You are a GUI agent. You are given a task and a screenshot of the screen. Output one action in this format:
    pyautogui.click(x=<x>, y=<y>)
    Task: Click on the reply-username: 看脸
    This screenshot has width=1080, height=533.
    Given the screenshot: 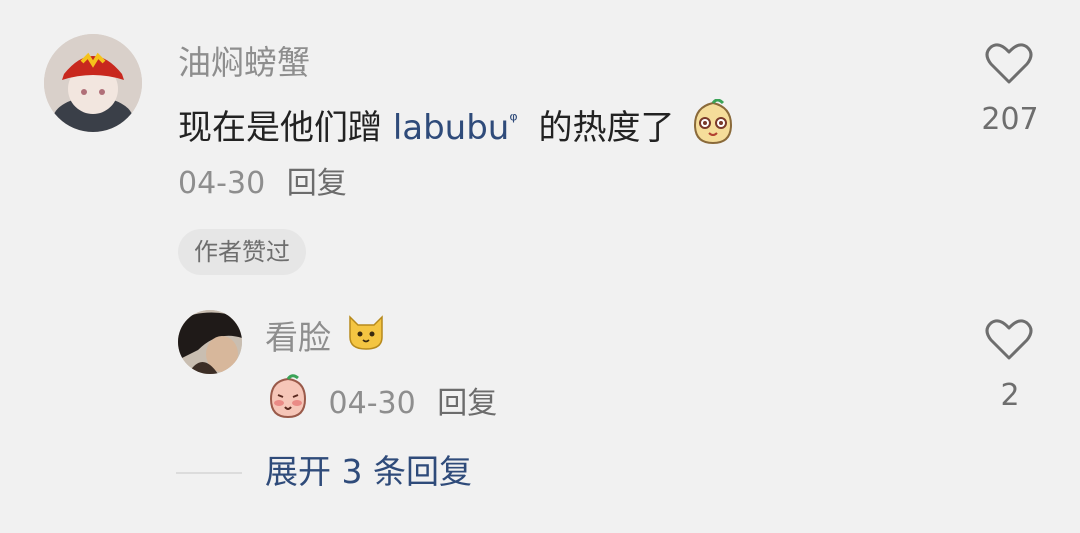 What is the action you would take?
    pyautogui.click(x=298, y=337)
    